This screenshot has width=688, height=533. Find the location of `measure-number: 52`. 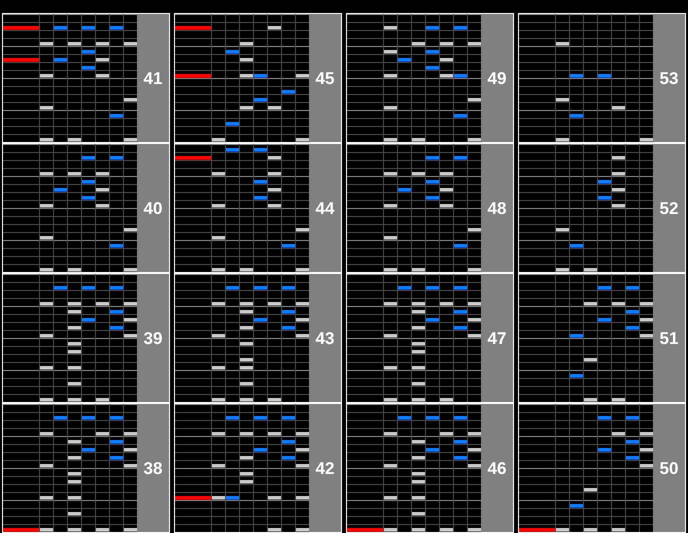

measure-number: 52 is located at coordinates (669, 208).